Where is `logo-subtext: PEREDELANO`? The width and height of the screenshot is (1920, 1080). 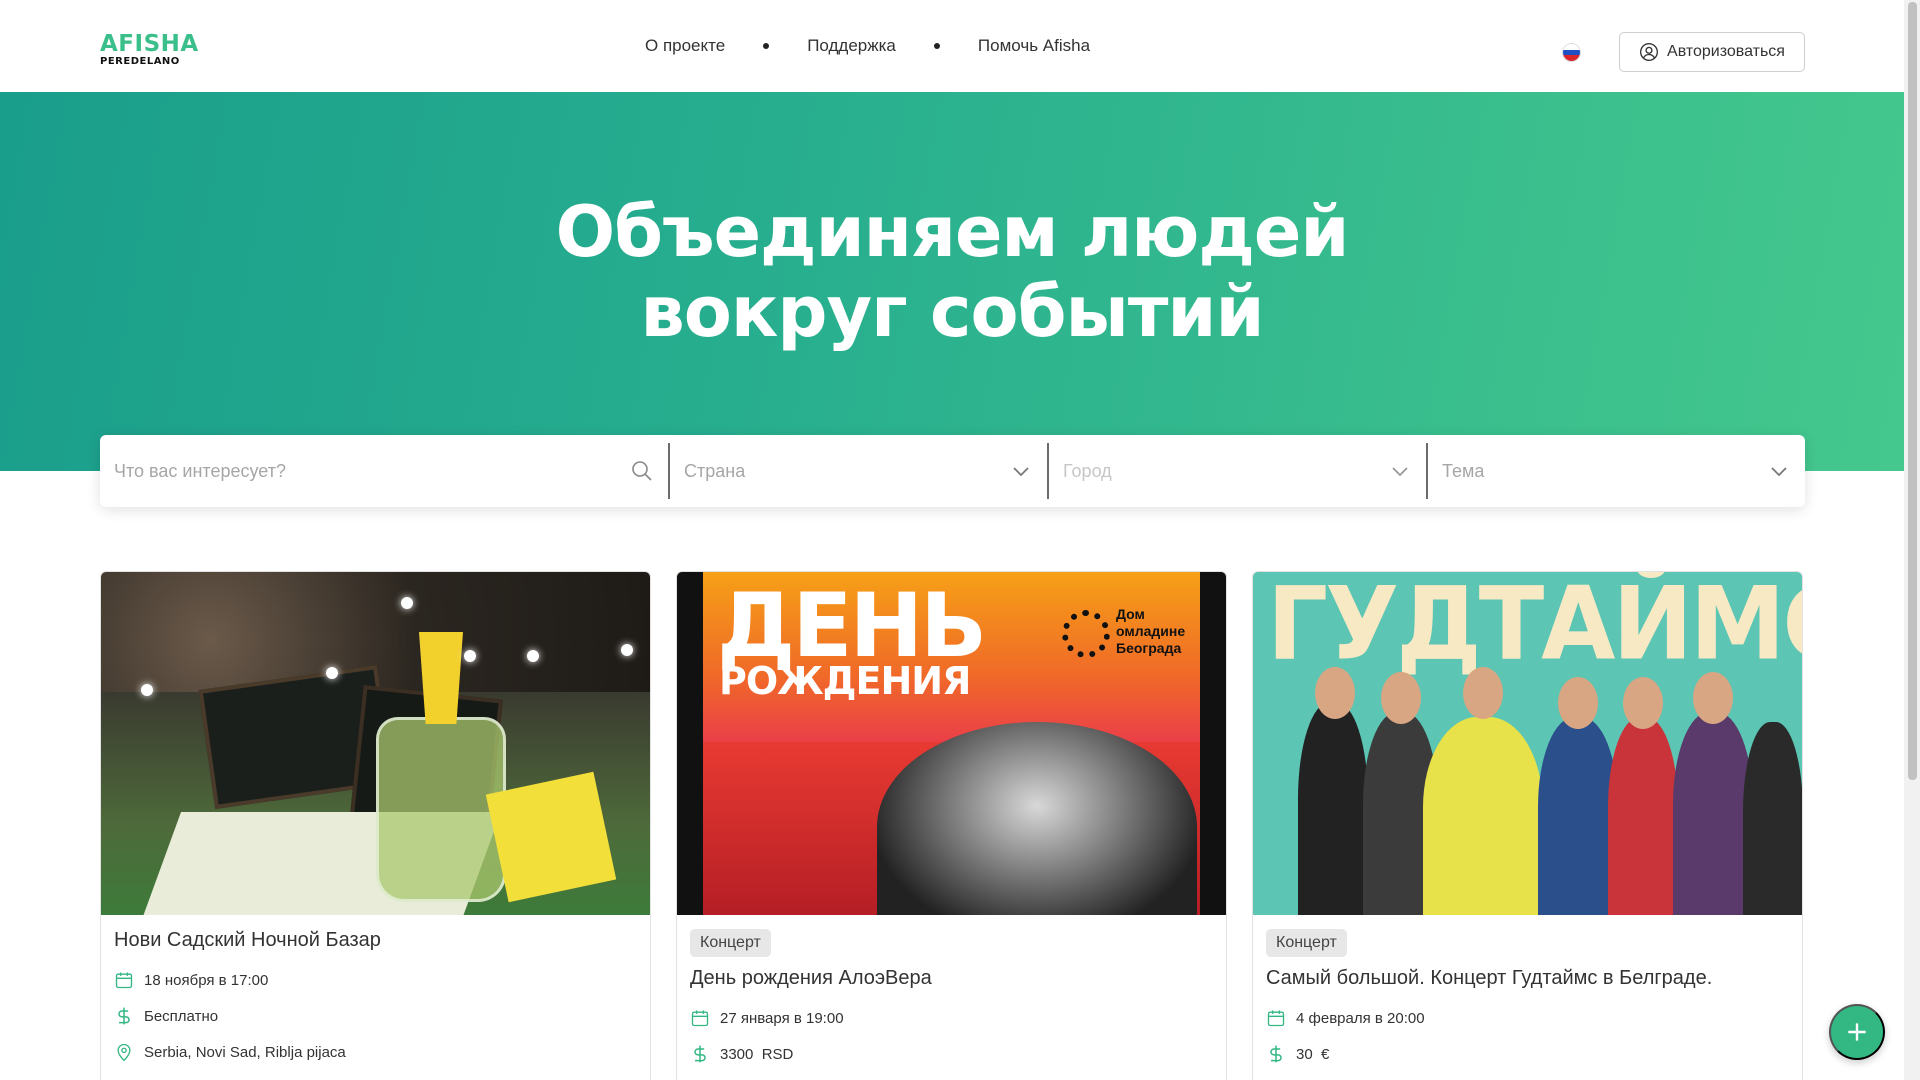
logo-subtext: PEREDELANO is located at coordinates (140, 61).